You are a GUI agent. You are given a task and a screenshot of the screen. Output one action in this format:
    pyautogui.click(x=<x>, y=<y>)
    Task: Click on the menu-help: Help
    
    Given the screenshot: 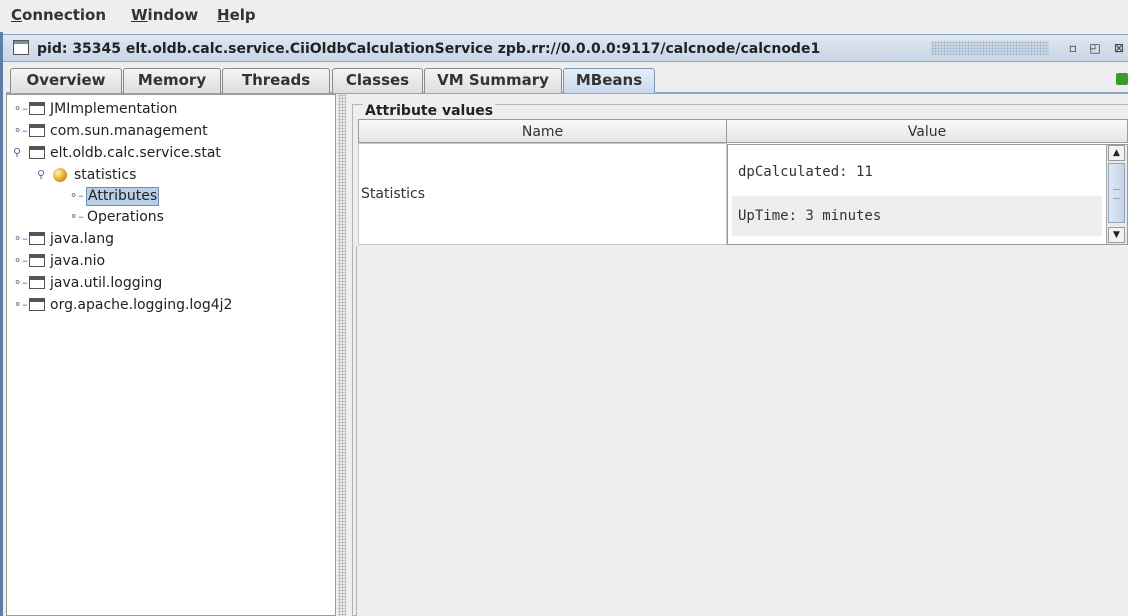 What is the action you would take?
    pyautogui.click(x=236, y=15)
    